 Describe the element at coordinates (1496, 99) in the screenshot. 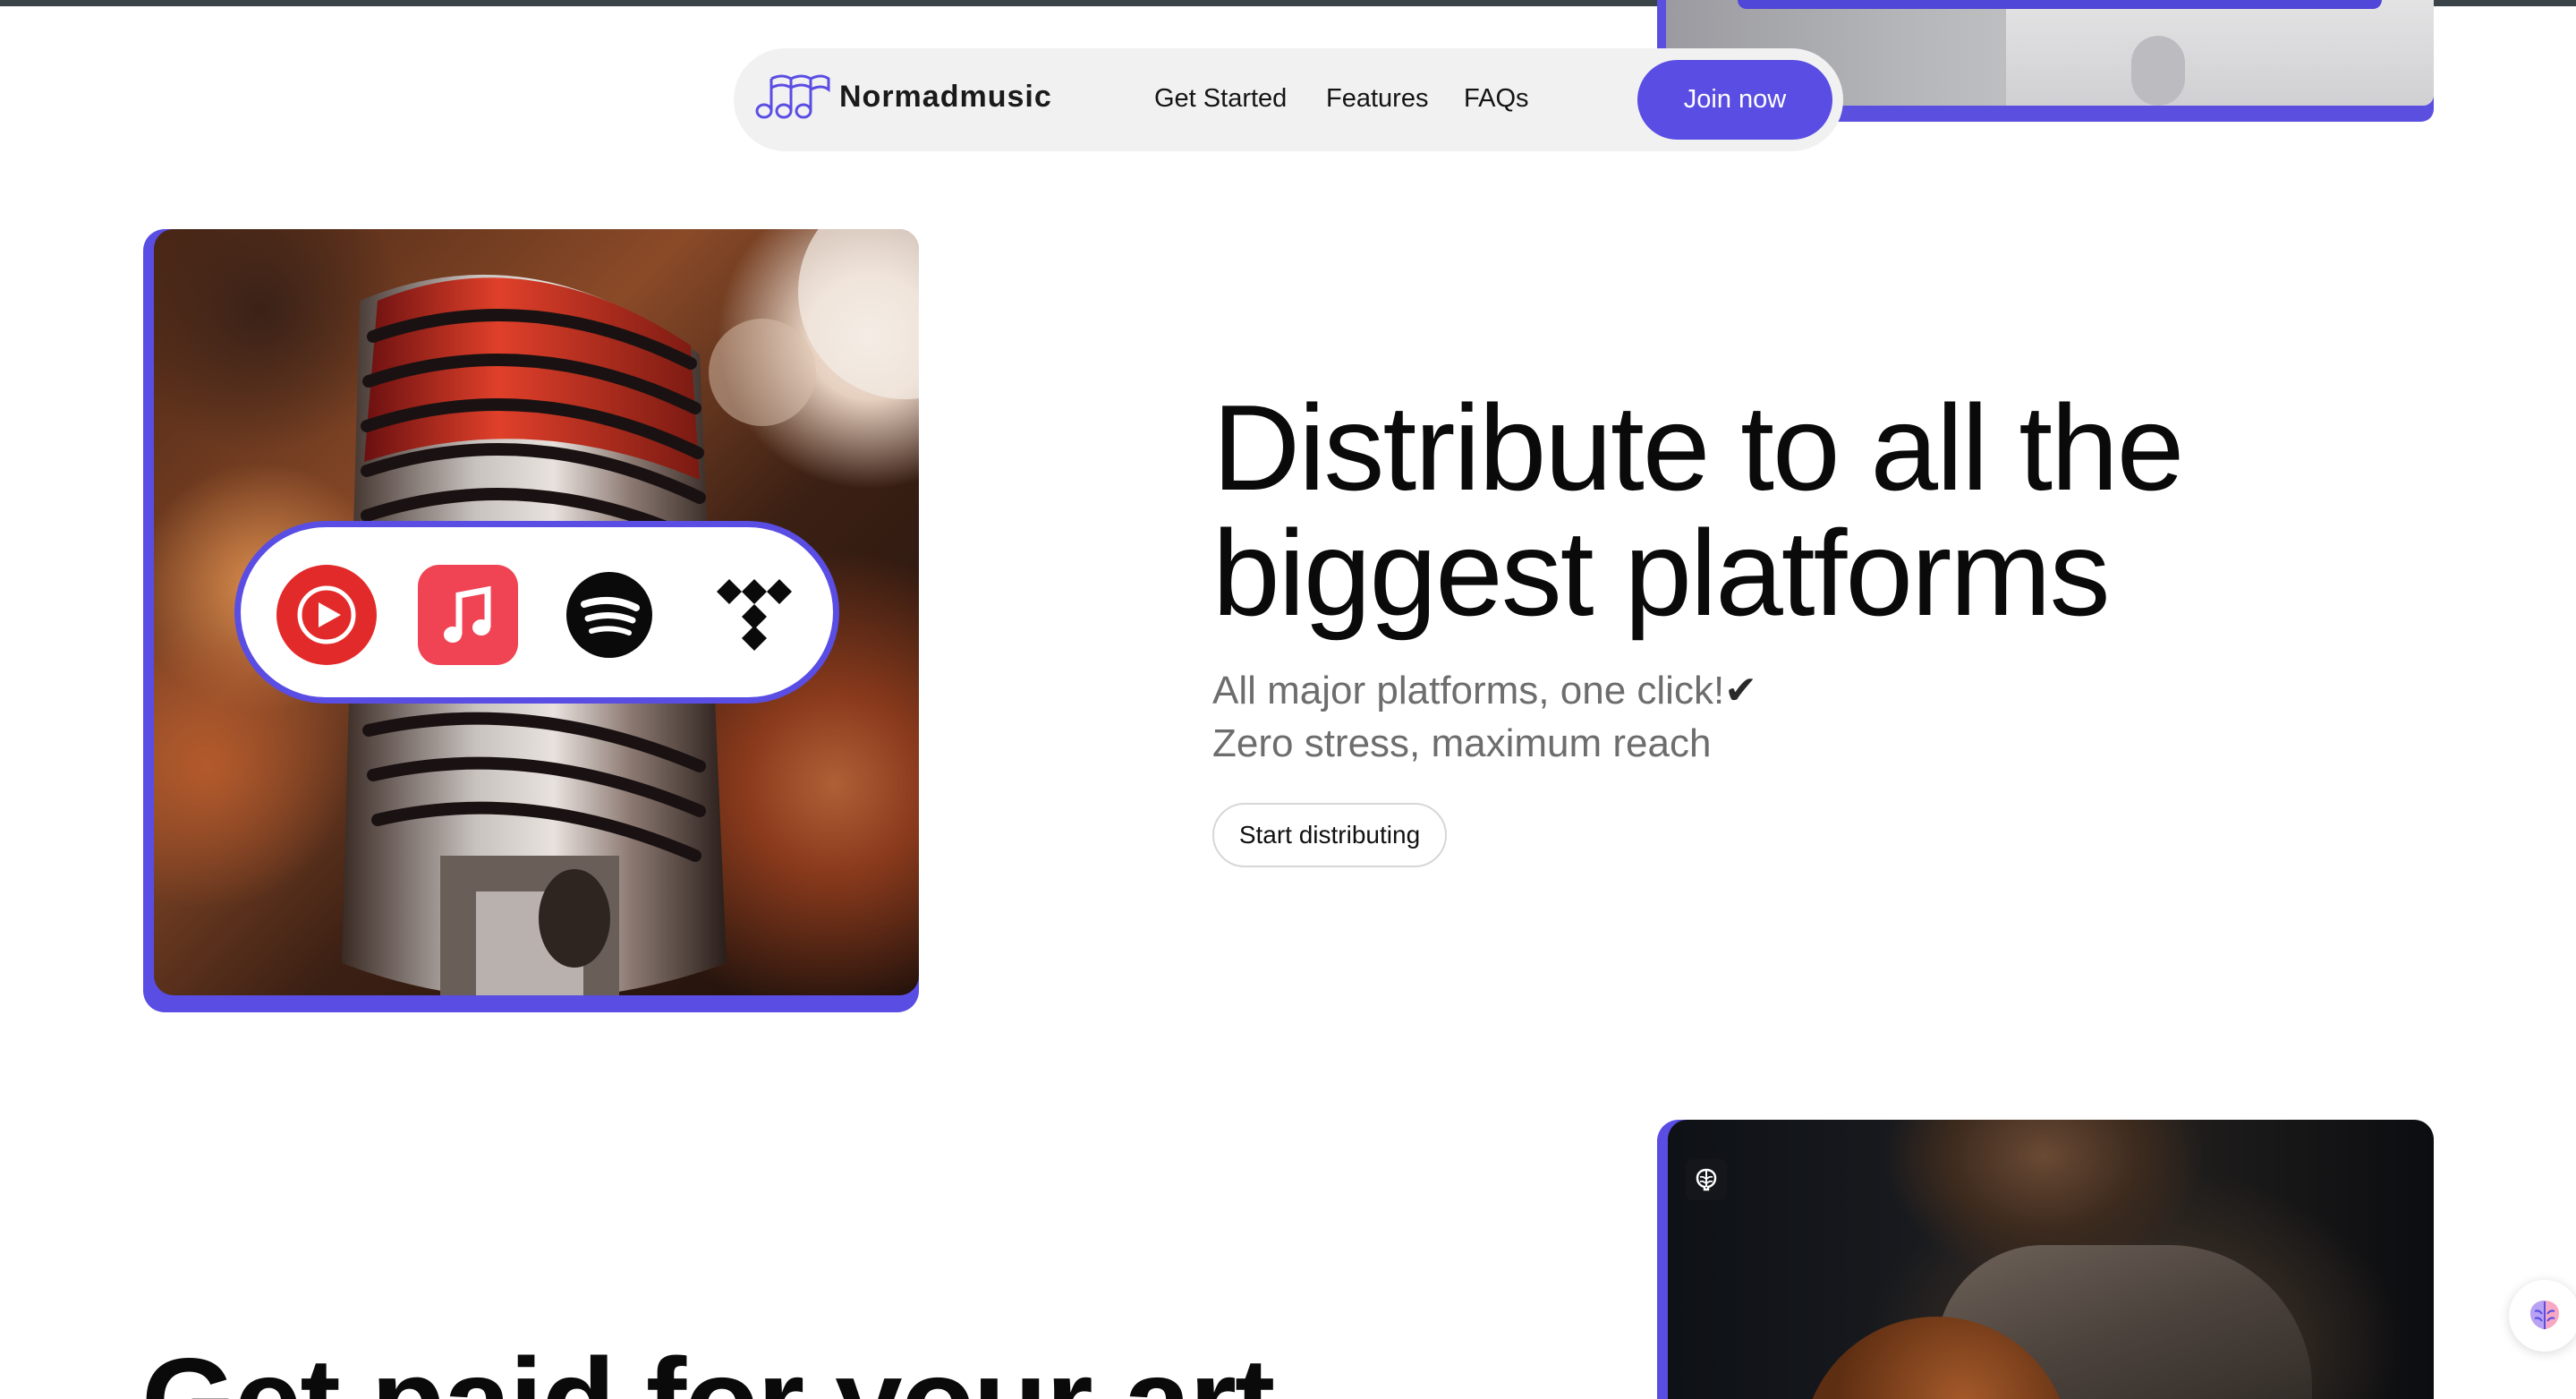

I see `nav-link-faqs: FAQs` at that location.